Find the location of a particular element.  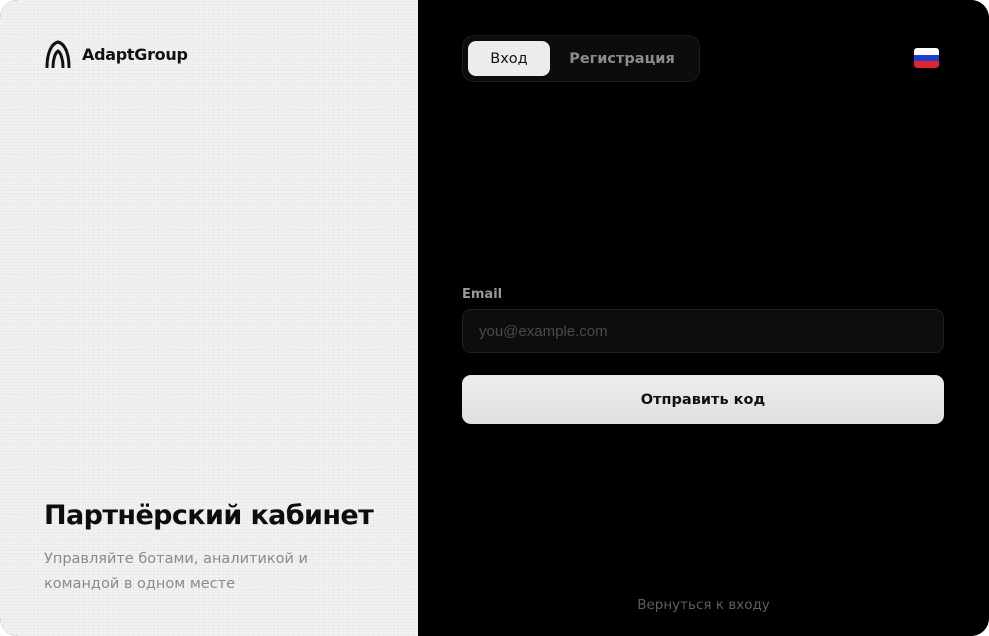

flag-stripe-blue is located at coordinates (926, 58).